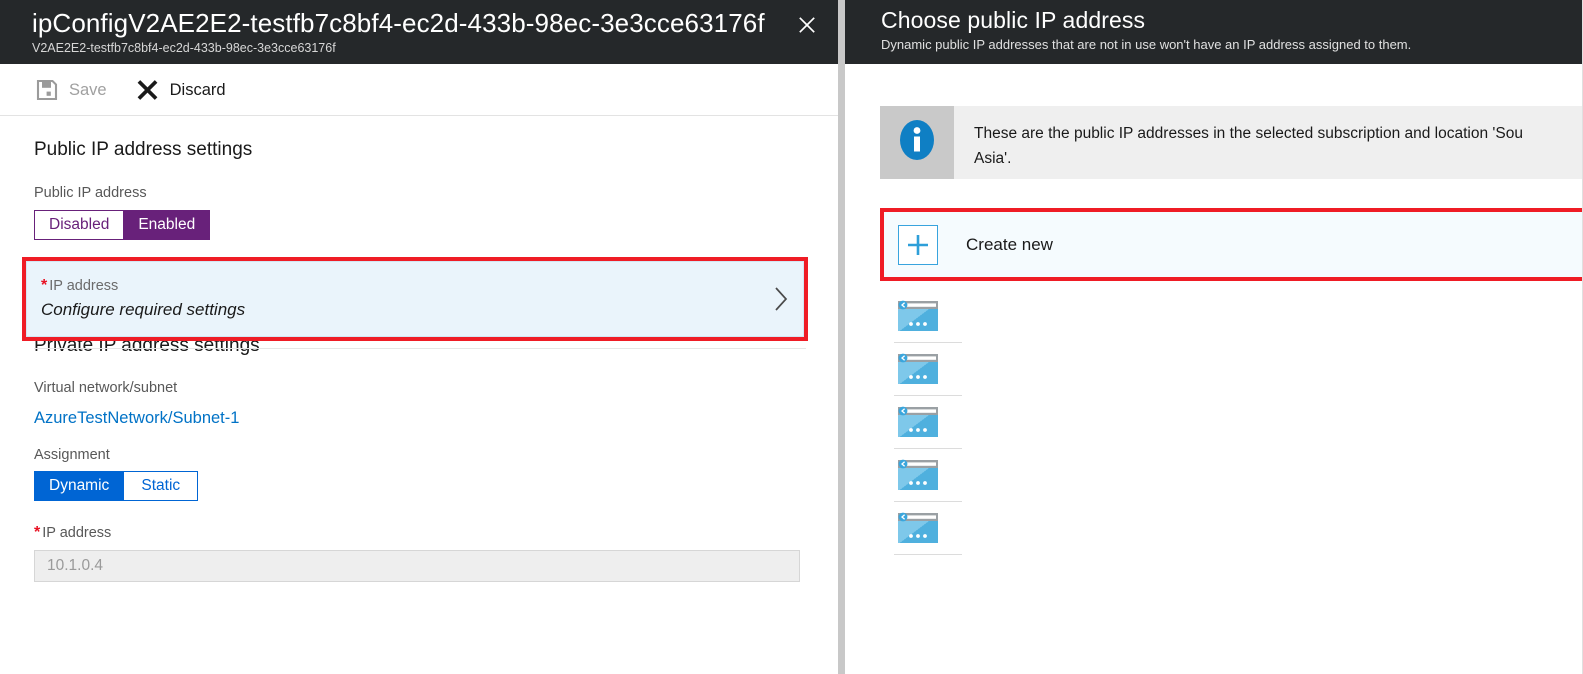 This screenshot has width=1583, height=674. I want to click on info-icon-container, so click(917, 142).